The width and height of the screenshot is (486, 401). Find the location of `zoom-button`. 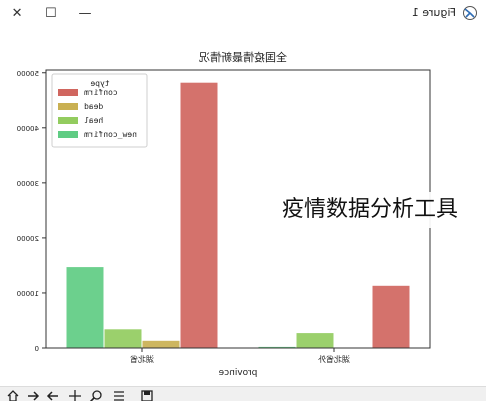

zoom-button is located at coordinates (96, 394).